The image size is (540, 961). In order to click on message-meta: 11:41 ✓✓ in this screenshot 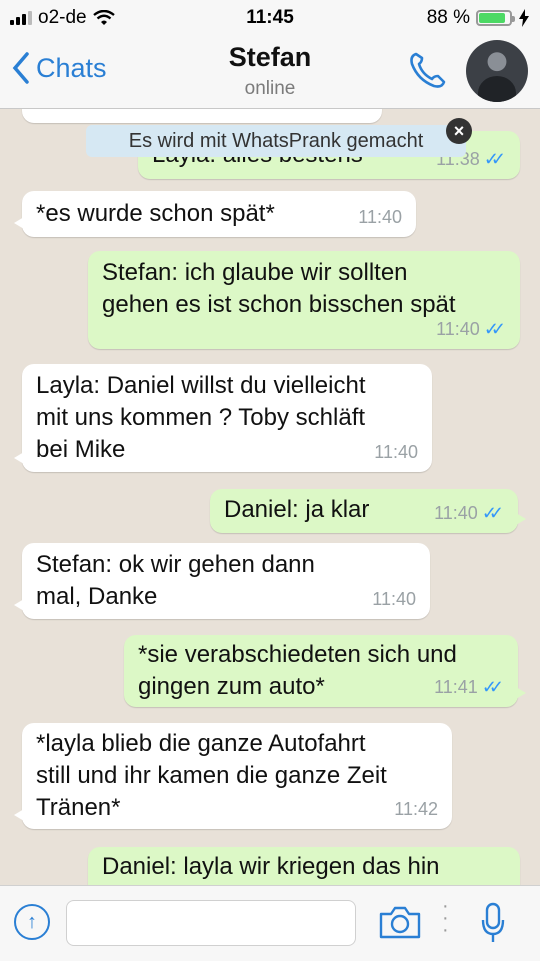, I will do `click(469, 687)`.